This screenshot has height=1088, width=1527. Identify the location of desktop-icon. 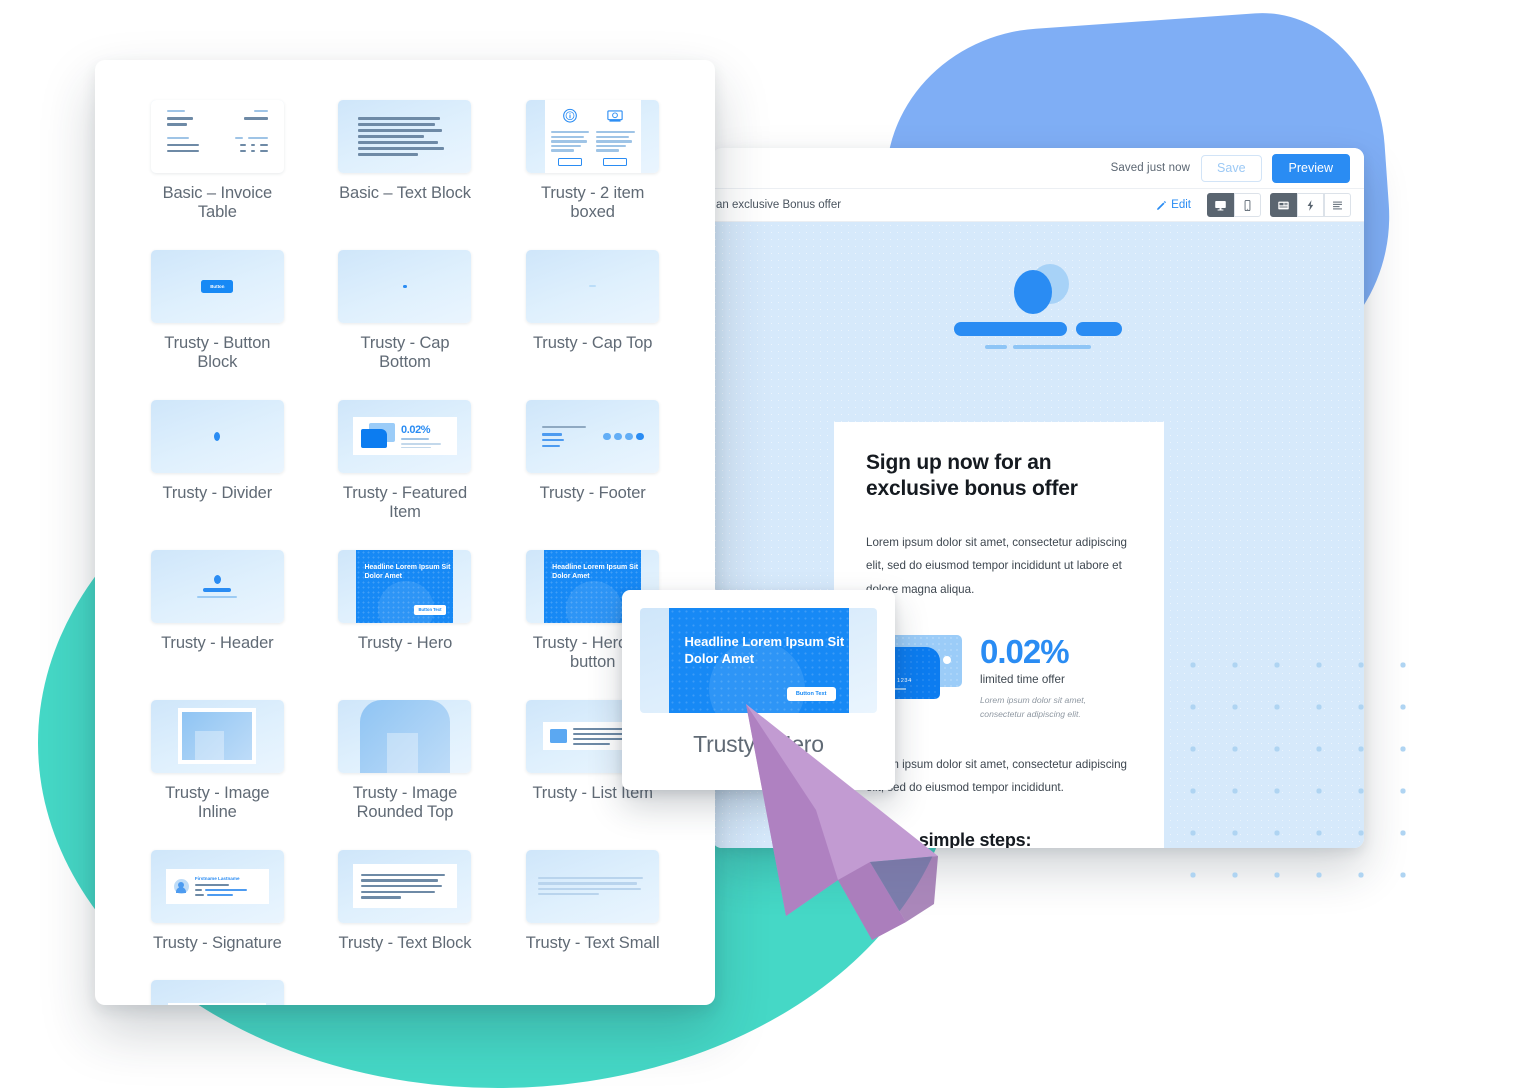
(1220, 205).